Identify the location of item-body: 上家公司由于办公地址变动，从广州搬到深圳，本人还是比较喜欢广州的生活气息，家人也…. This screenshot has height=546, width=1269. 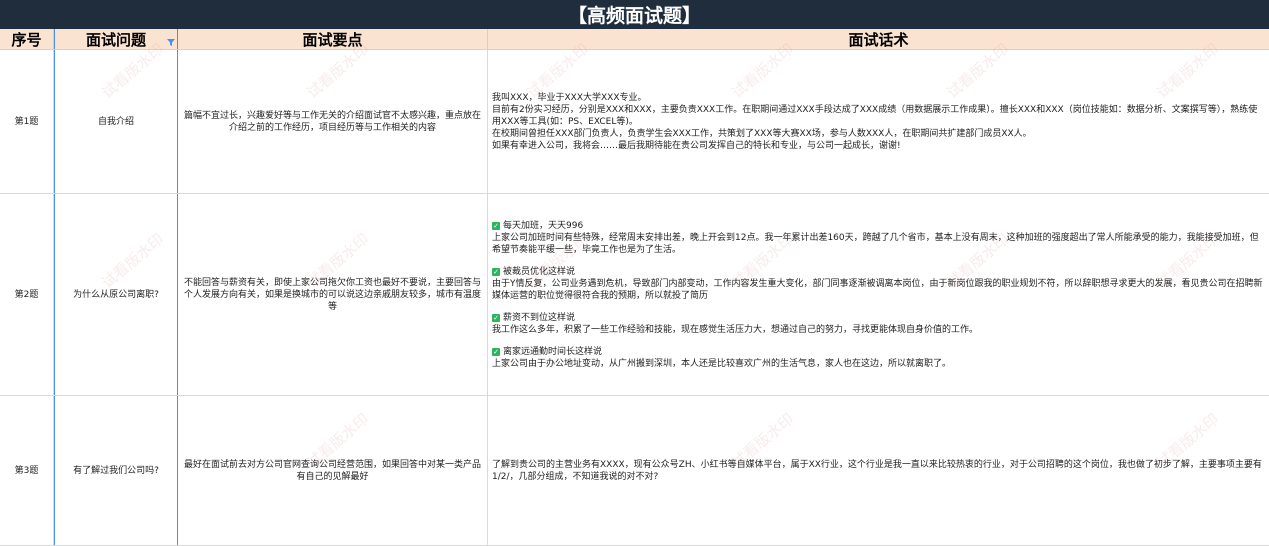
(722, 363).